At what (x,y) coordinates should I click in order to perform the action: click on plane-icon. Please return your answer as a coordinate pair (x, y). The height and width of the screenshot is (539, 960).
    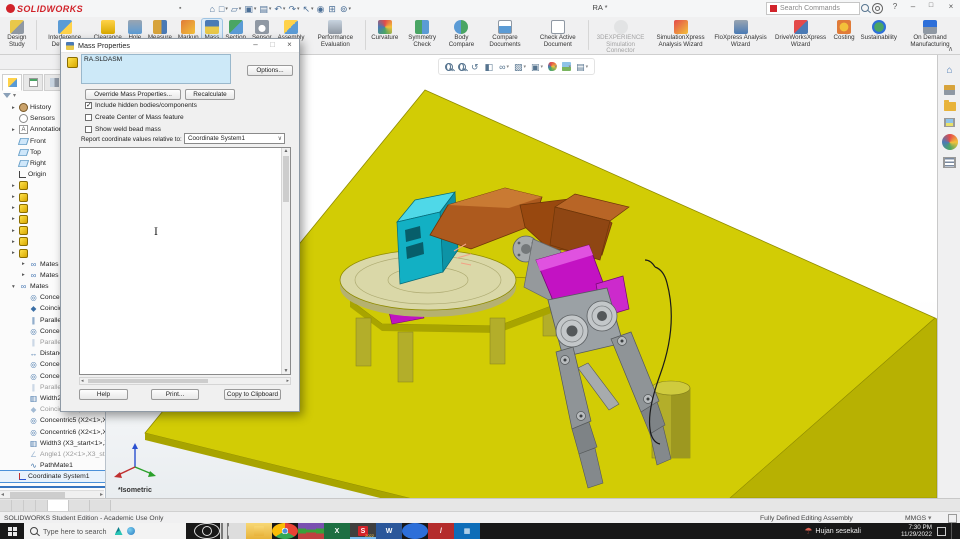
    Looking at the image, I should click on (23, 152).